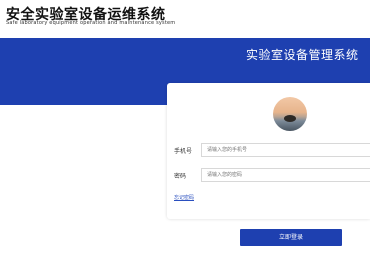  I want to click on forgot-password-link: 忘记密码, so click(184, 197).